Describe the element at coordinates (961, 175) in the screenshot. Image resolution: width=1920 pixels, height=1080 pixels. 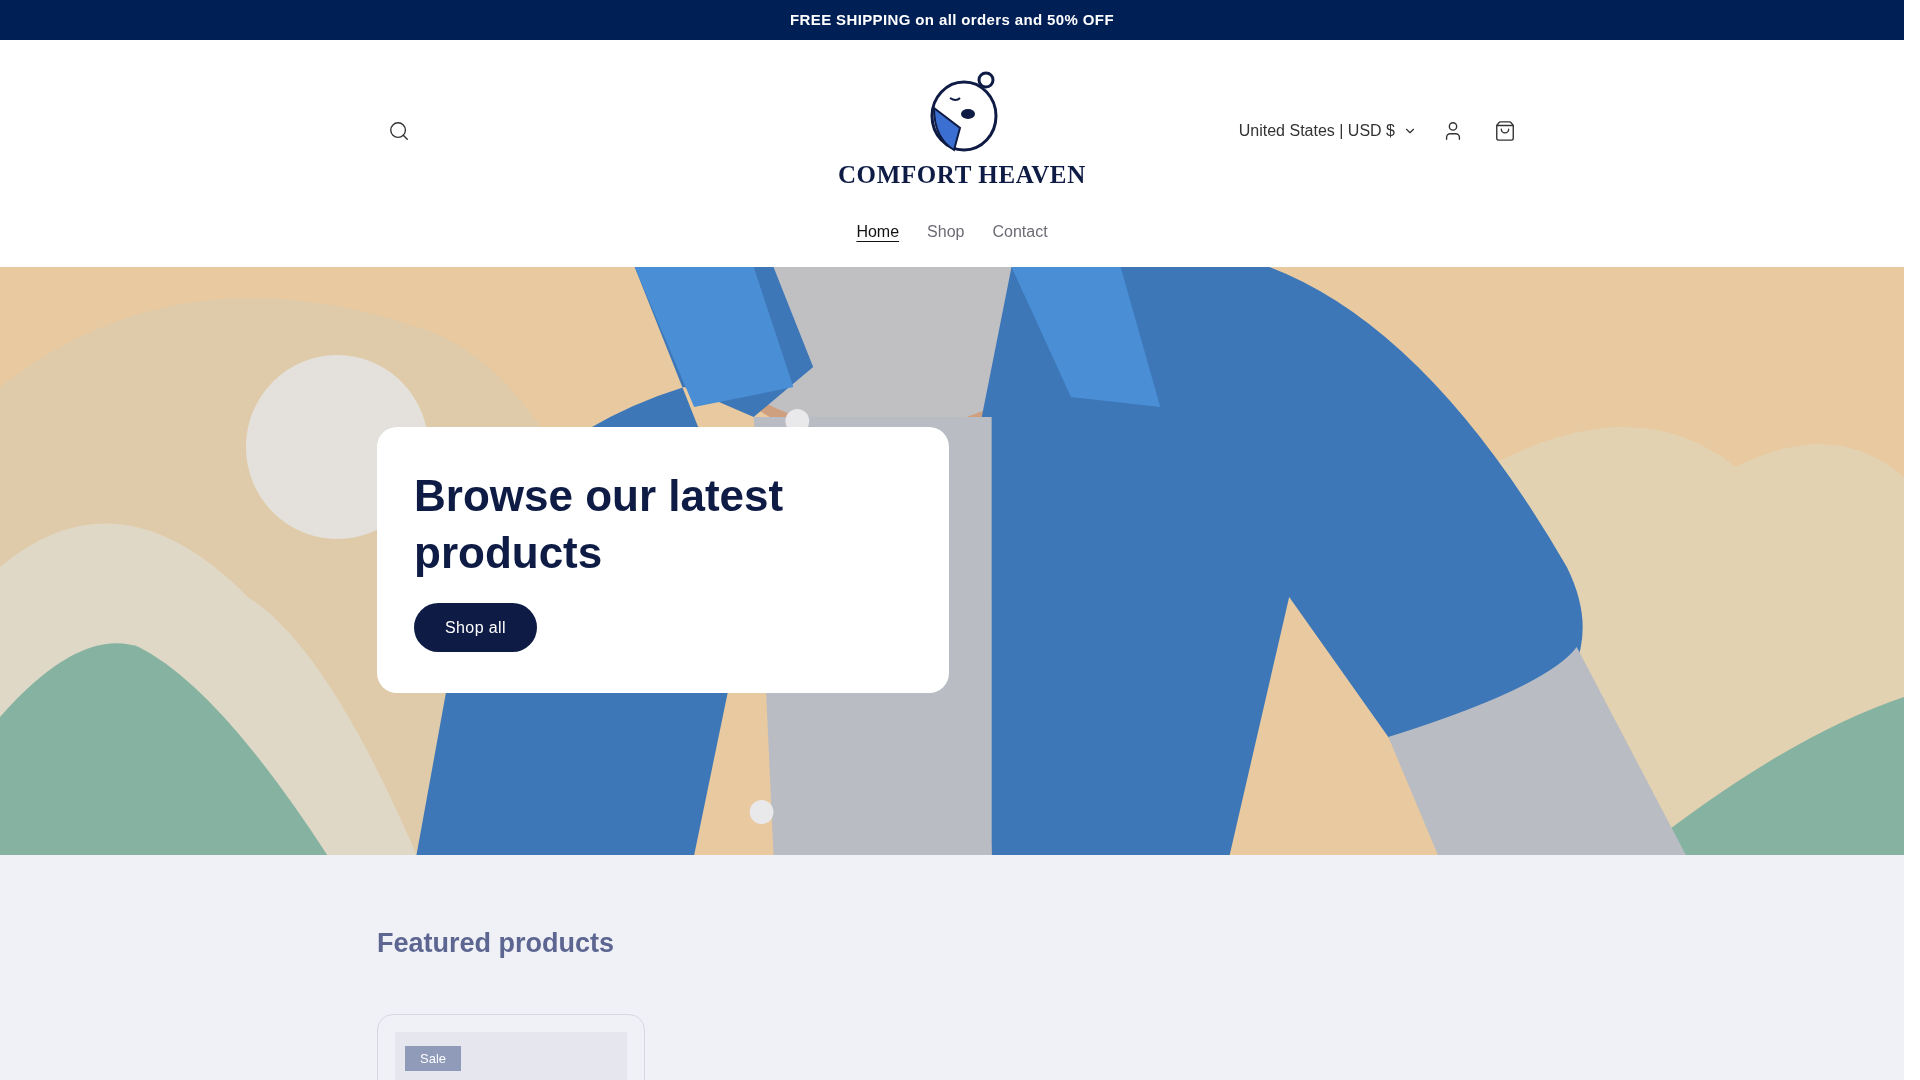
I see `brand-name: COMFORT HEAVEN` at that location.